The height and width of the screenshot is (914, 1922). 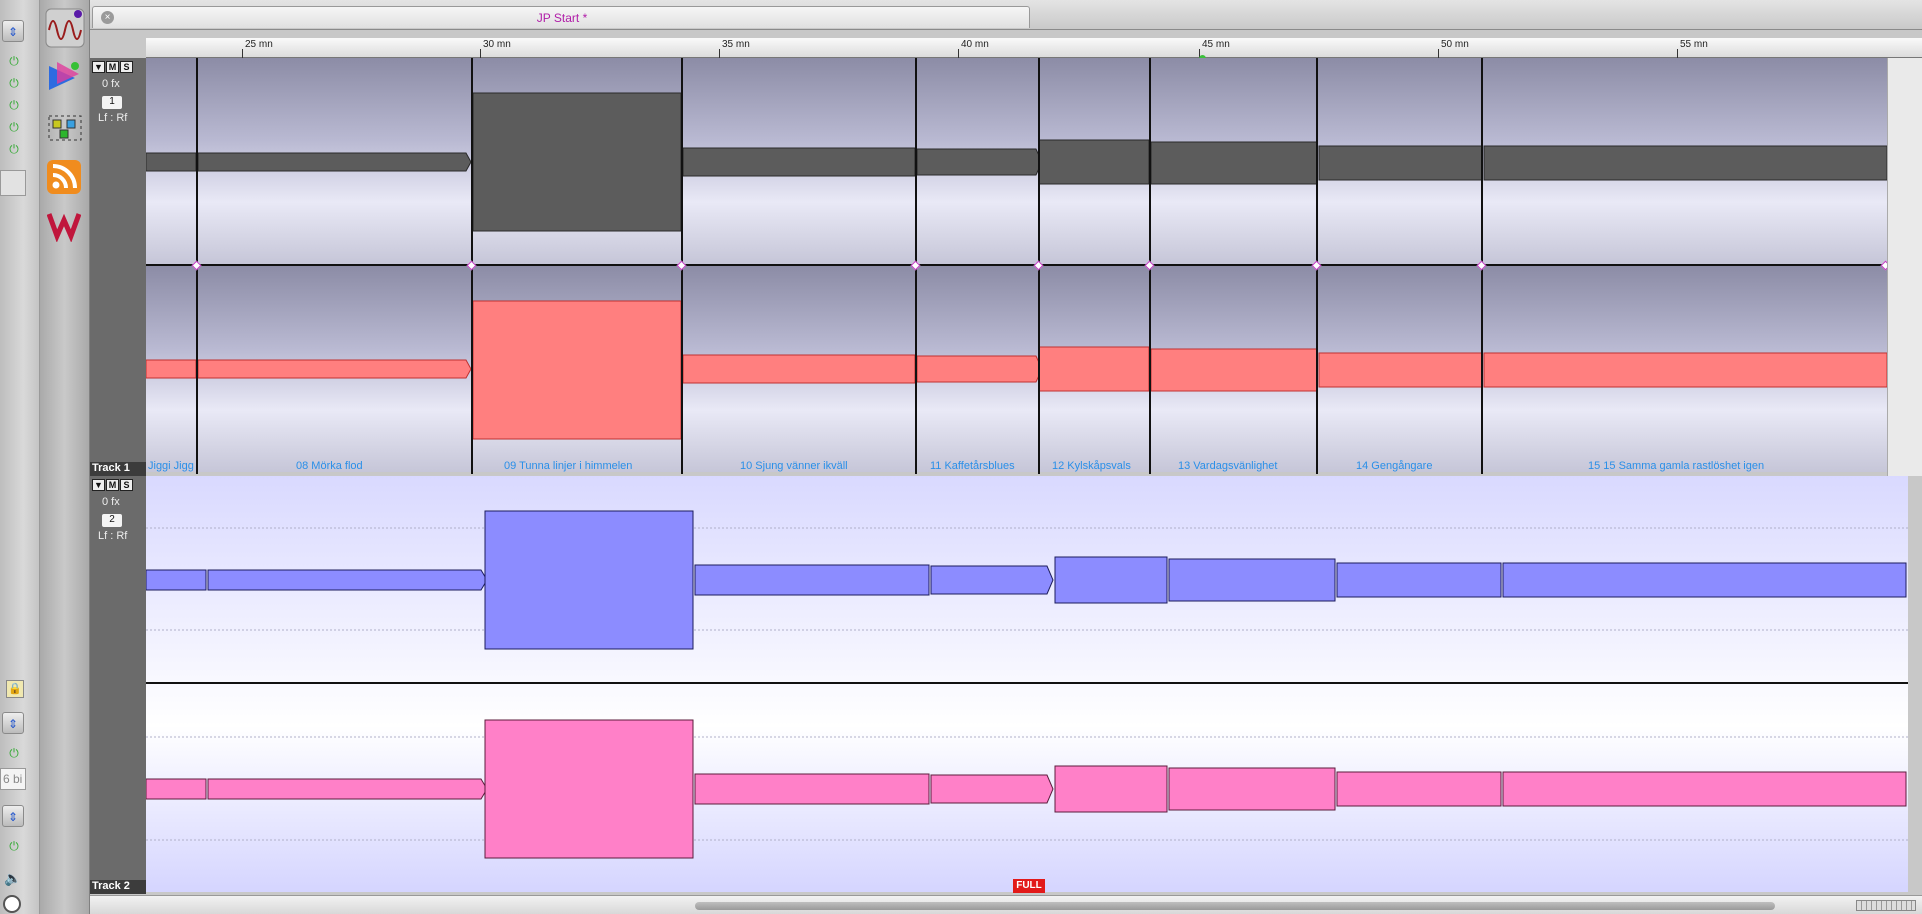 I want to click on close-icon: ×, so click(x=107, y=17).